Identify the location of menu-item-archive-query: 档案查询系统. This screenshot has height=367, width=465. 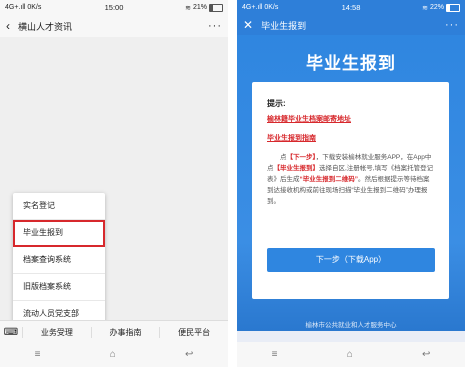
(59, 260).